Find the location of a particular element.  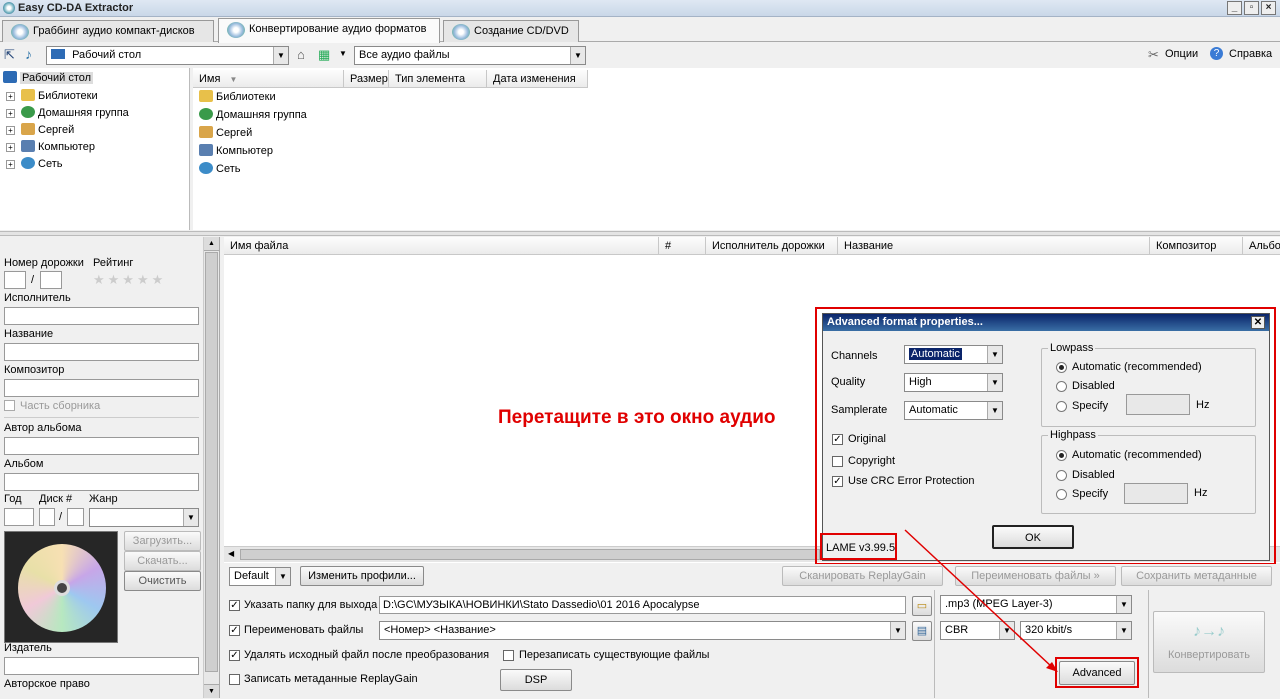

lowpass-disabled-radio is located at coordinates (1061, 386).